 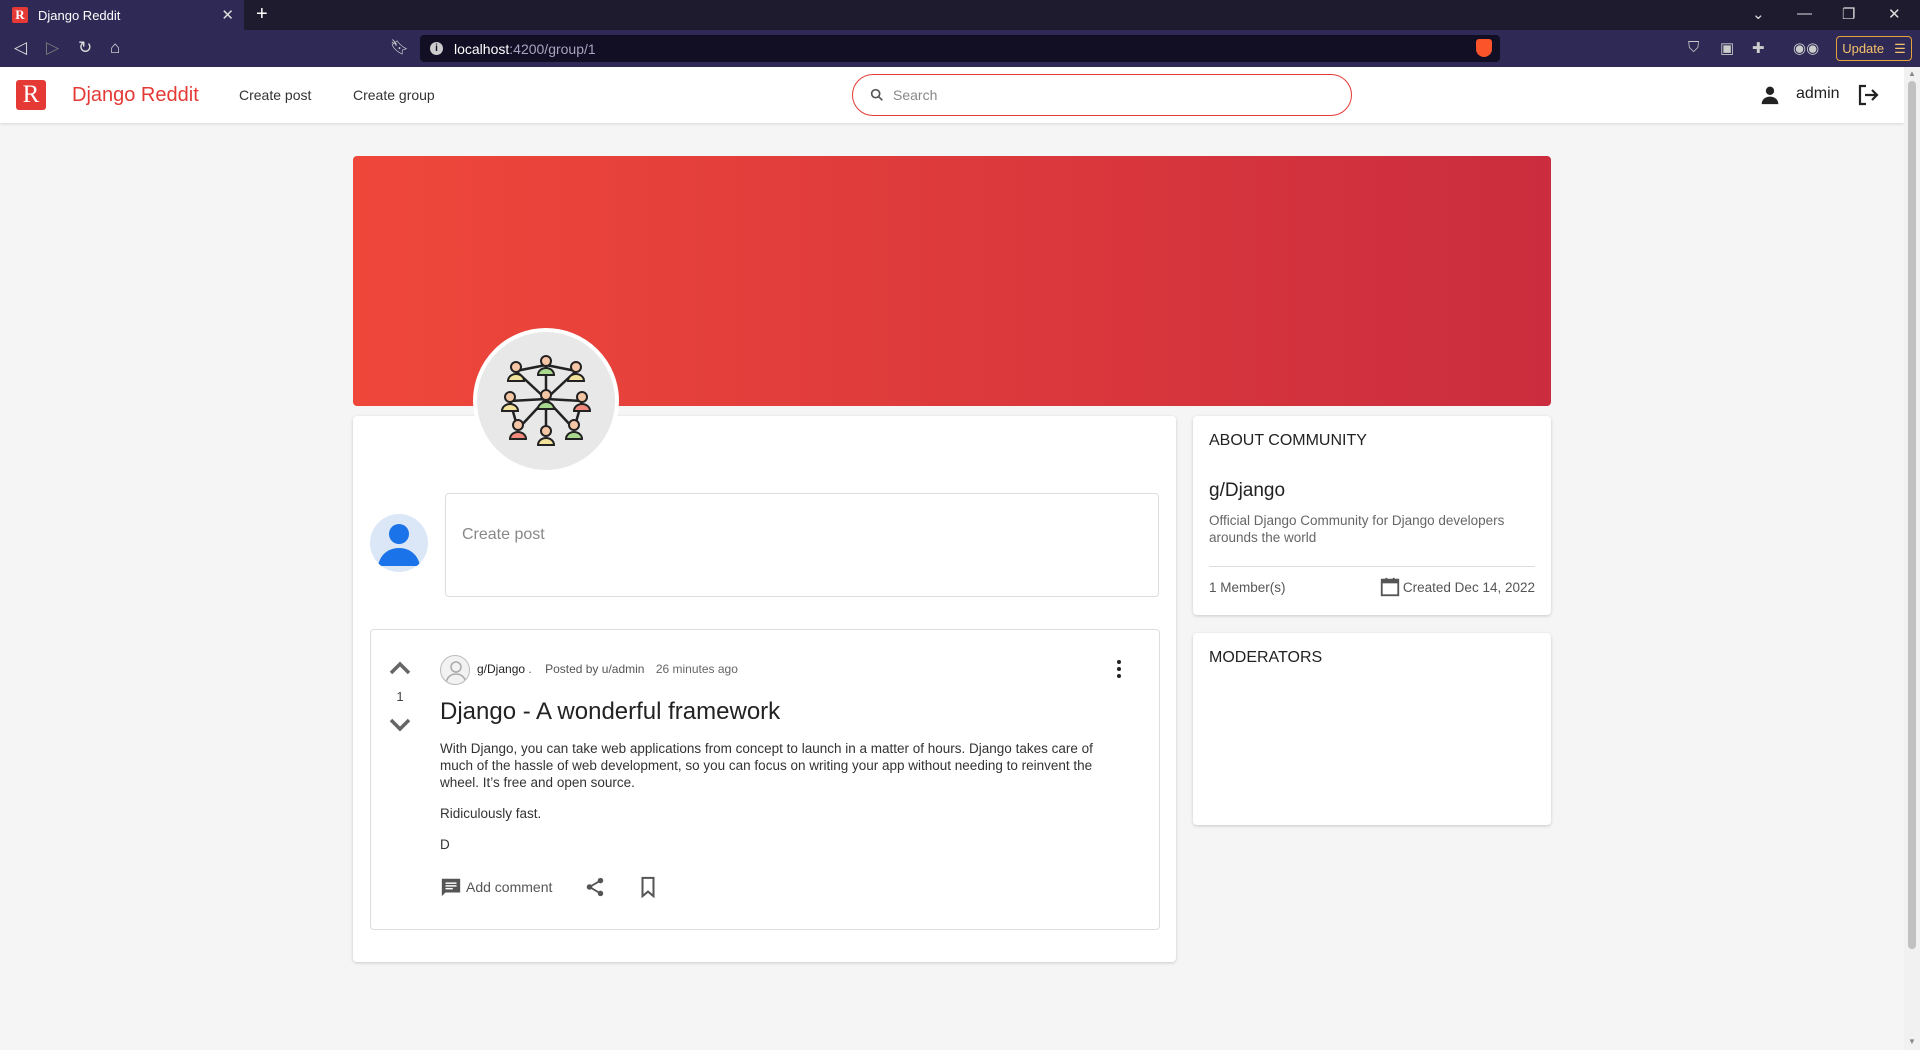 What do you see at coordinates (394, 95) in the screenshot?
I see `create-group-link: Create group` at bounding box center [394, 95].